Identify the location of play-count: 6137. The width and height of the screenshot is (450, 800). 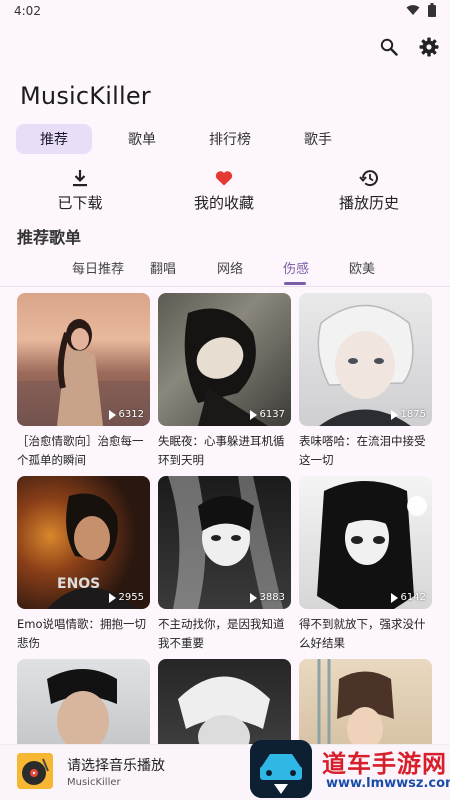
(267, 414).